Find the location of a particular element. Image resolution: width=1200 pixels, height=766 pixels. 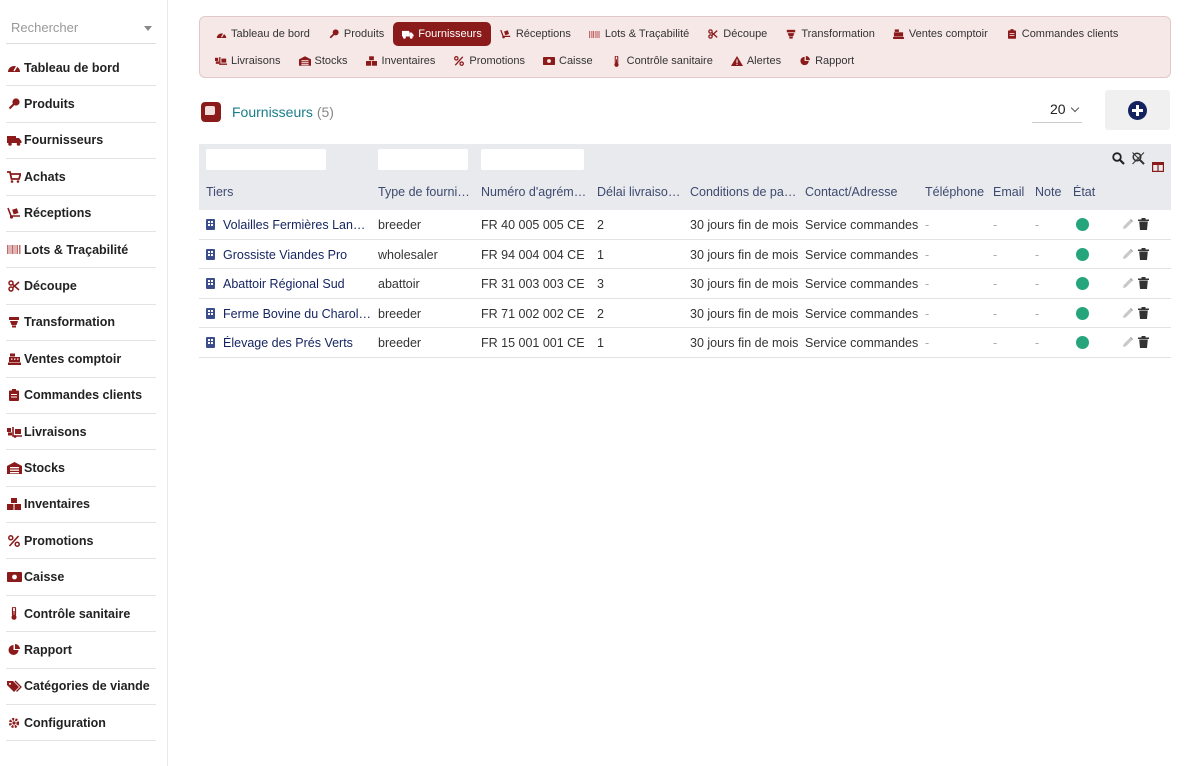

column-header-email: Email is located at coordinates (1012, 192).